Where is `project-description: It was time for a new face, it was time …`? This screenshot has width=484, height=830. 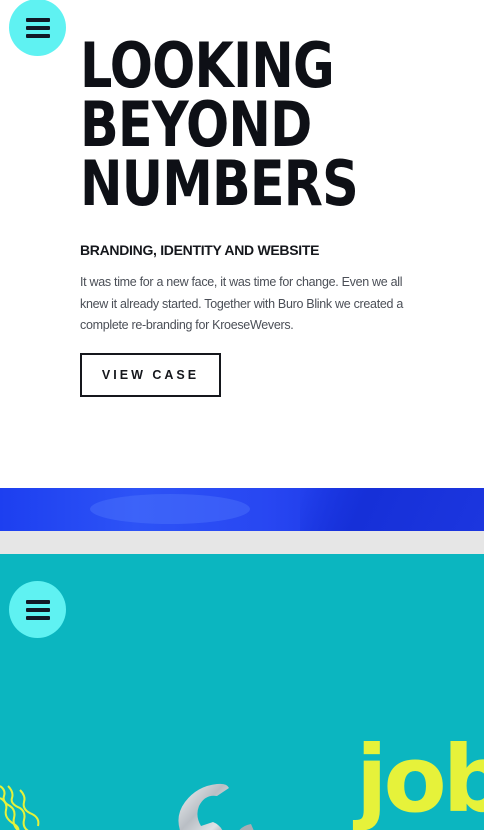
project-description: It was time for a new face, it was time … is located at coordinates (242, 303).